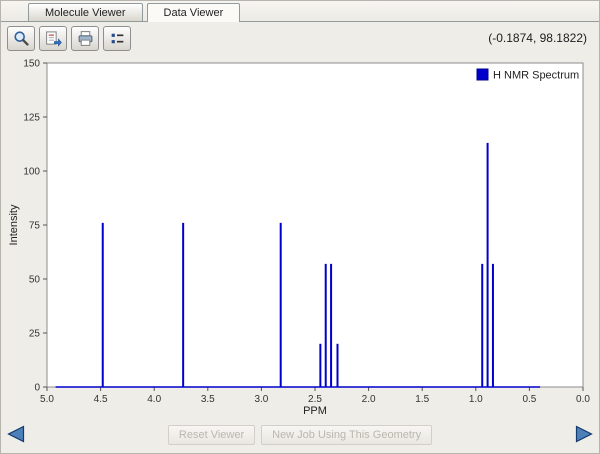 The image size is (600, 454). What do you see at coordinates (35, 226) in the screenshot?
I see `y-tick-label: 75` at bounding box center [35, 226].